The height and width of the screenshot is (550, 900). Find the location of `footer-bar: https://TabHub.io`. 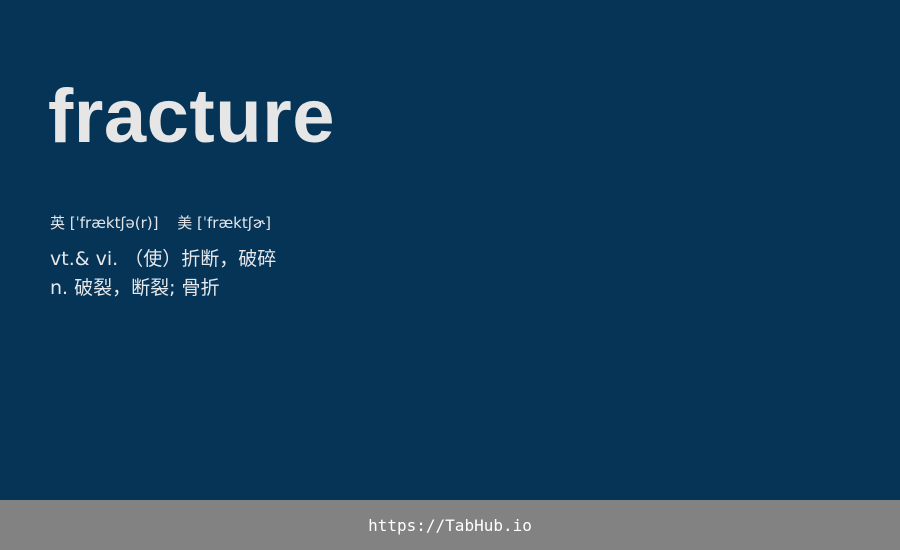

footer-bar: https://TabHub.io is located at coordinates (450, 525).